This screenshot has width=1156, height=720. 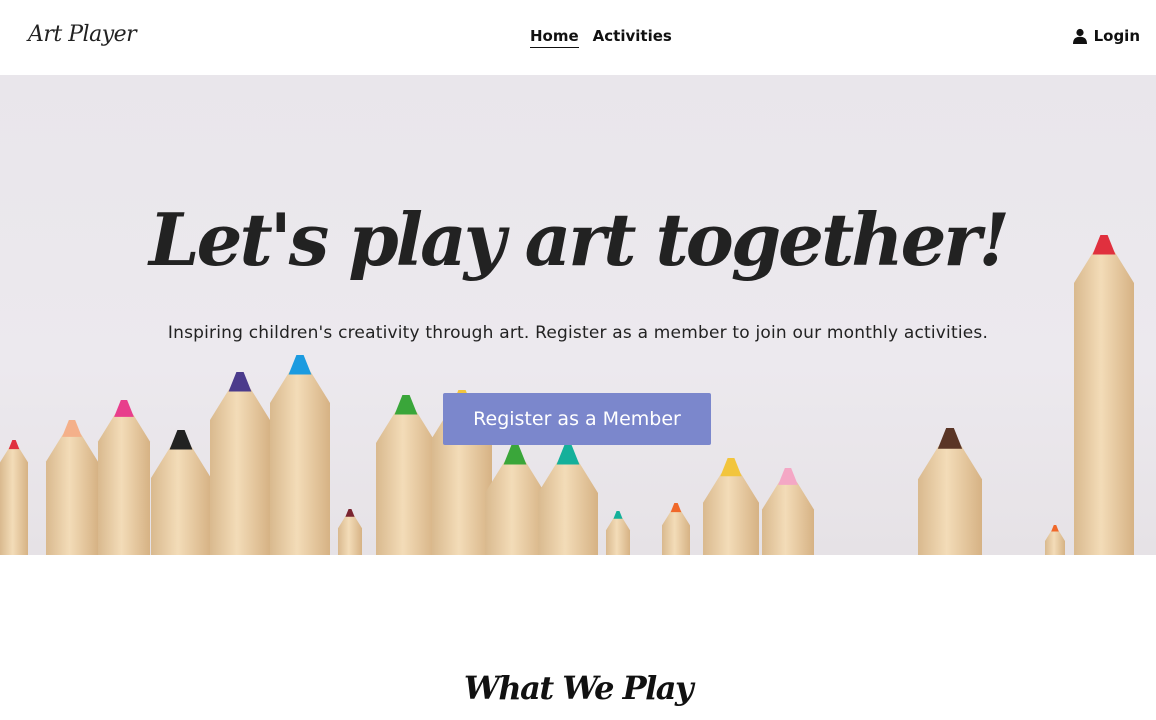 What do you see at coordinates (632, 37) in the screenshot?
I see `nav-link-activities: Activities` at bounding box center [632, 37].